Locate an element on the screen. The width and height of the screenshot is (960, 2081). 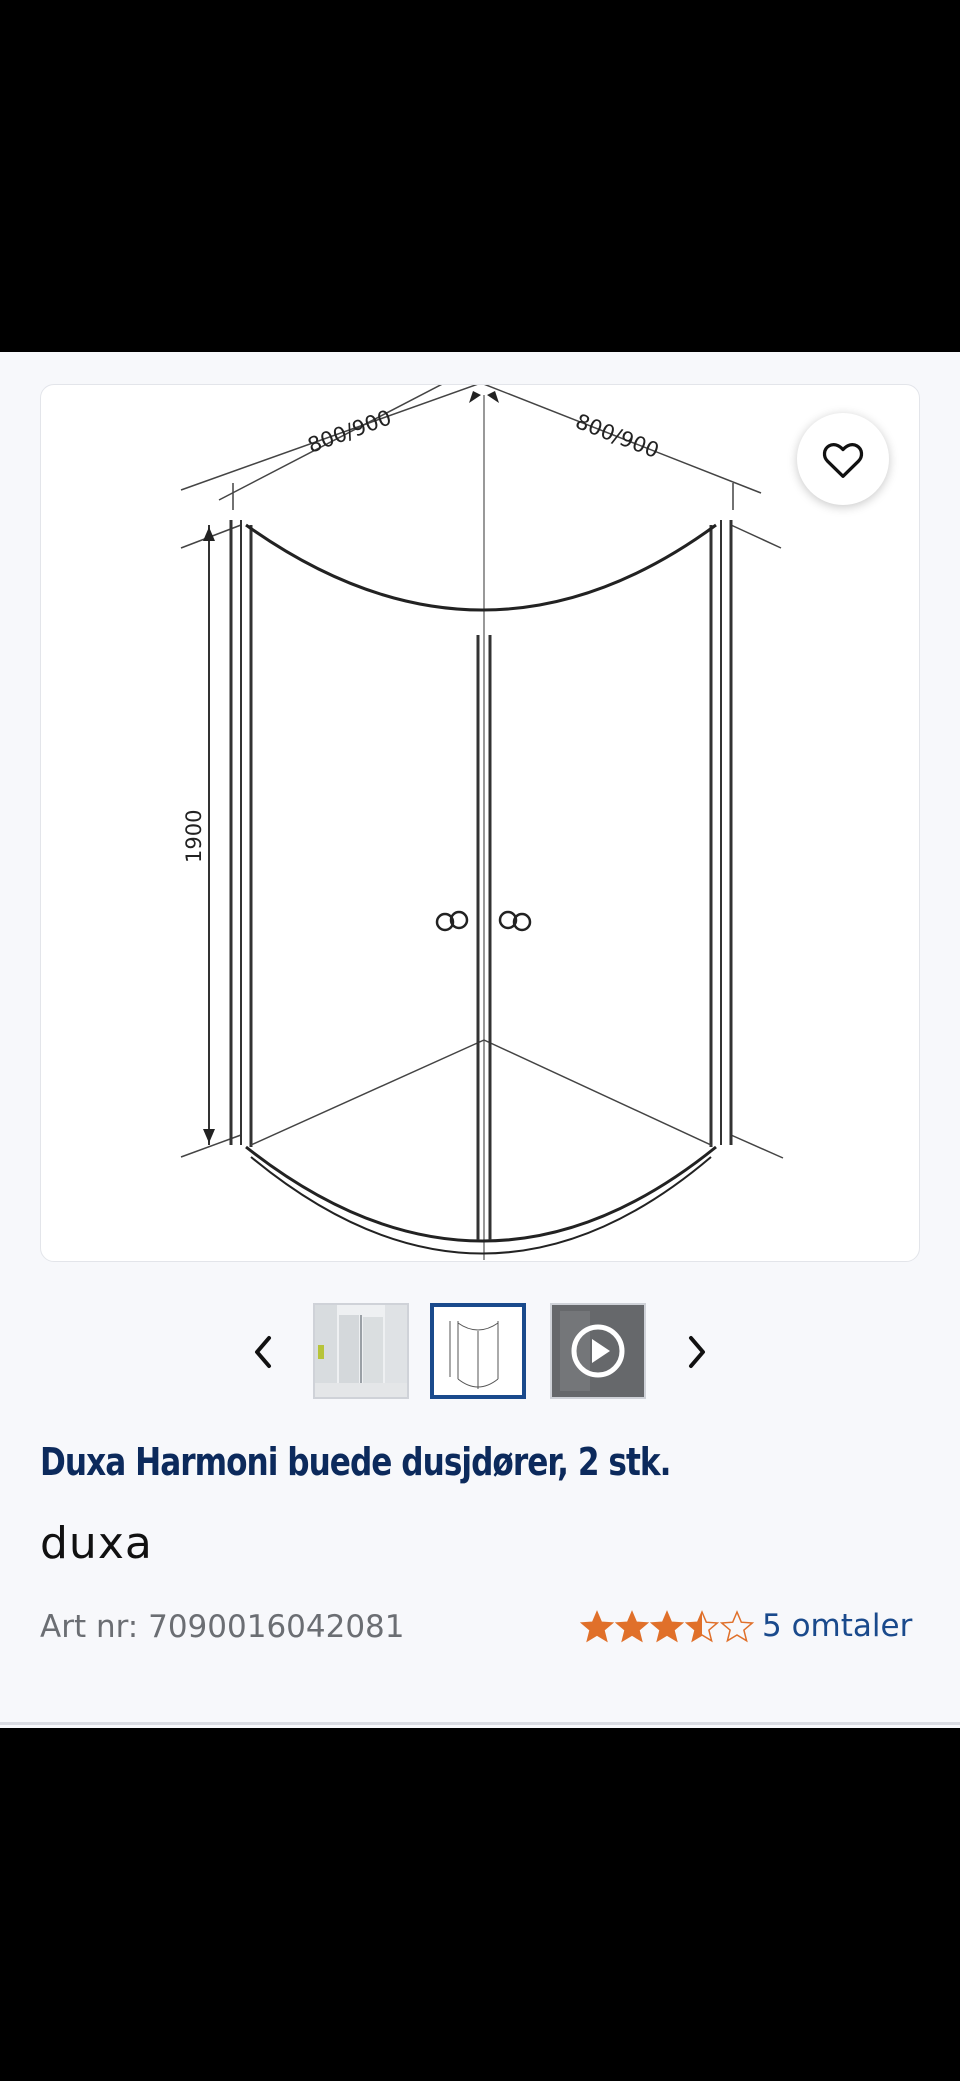
play-circle-icon is located at coordinates (598, 1351).